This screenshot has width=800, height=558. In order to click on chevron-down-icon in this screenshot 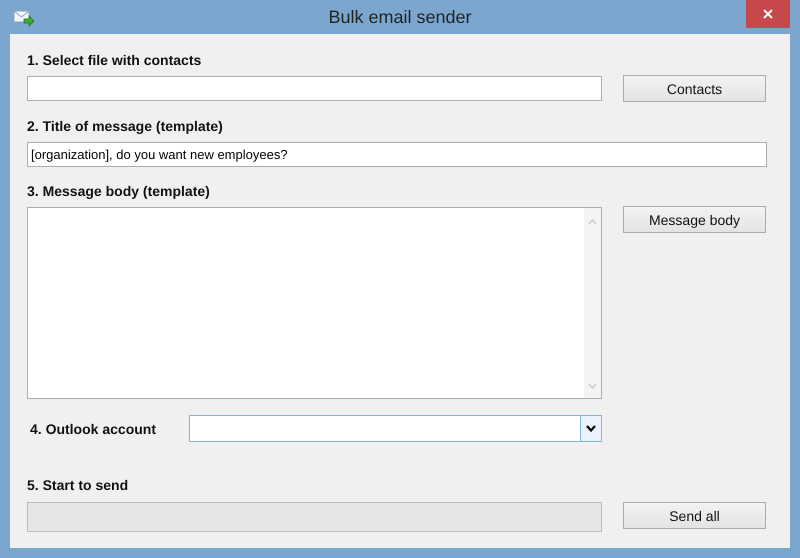, I will do `click(591, 428)`.